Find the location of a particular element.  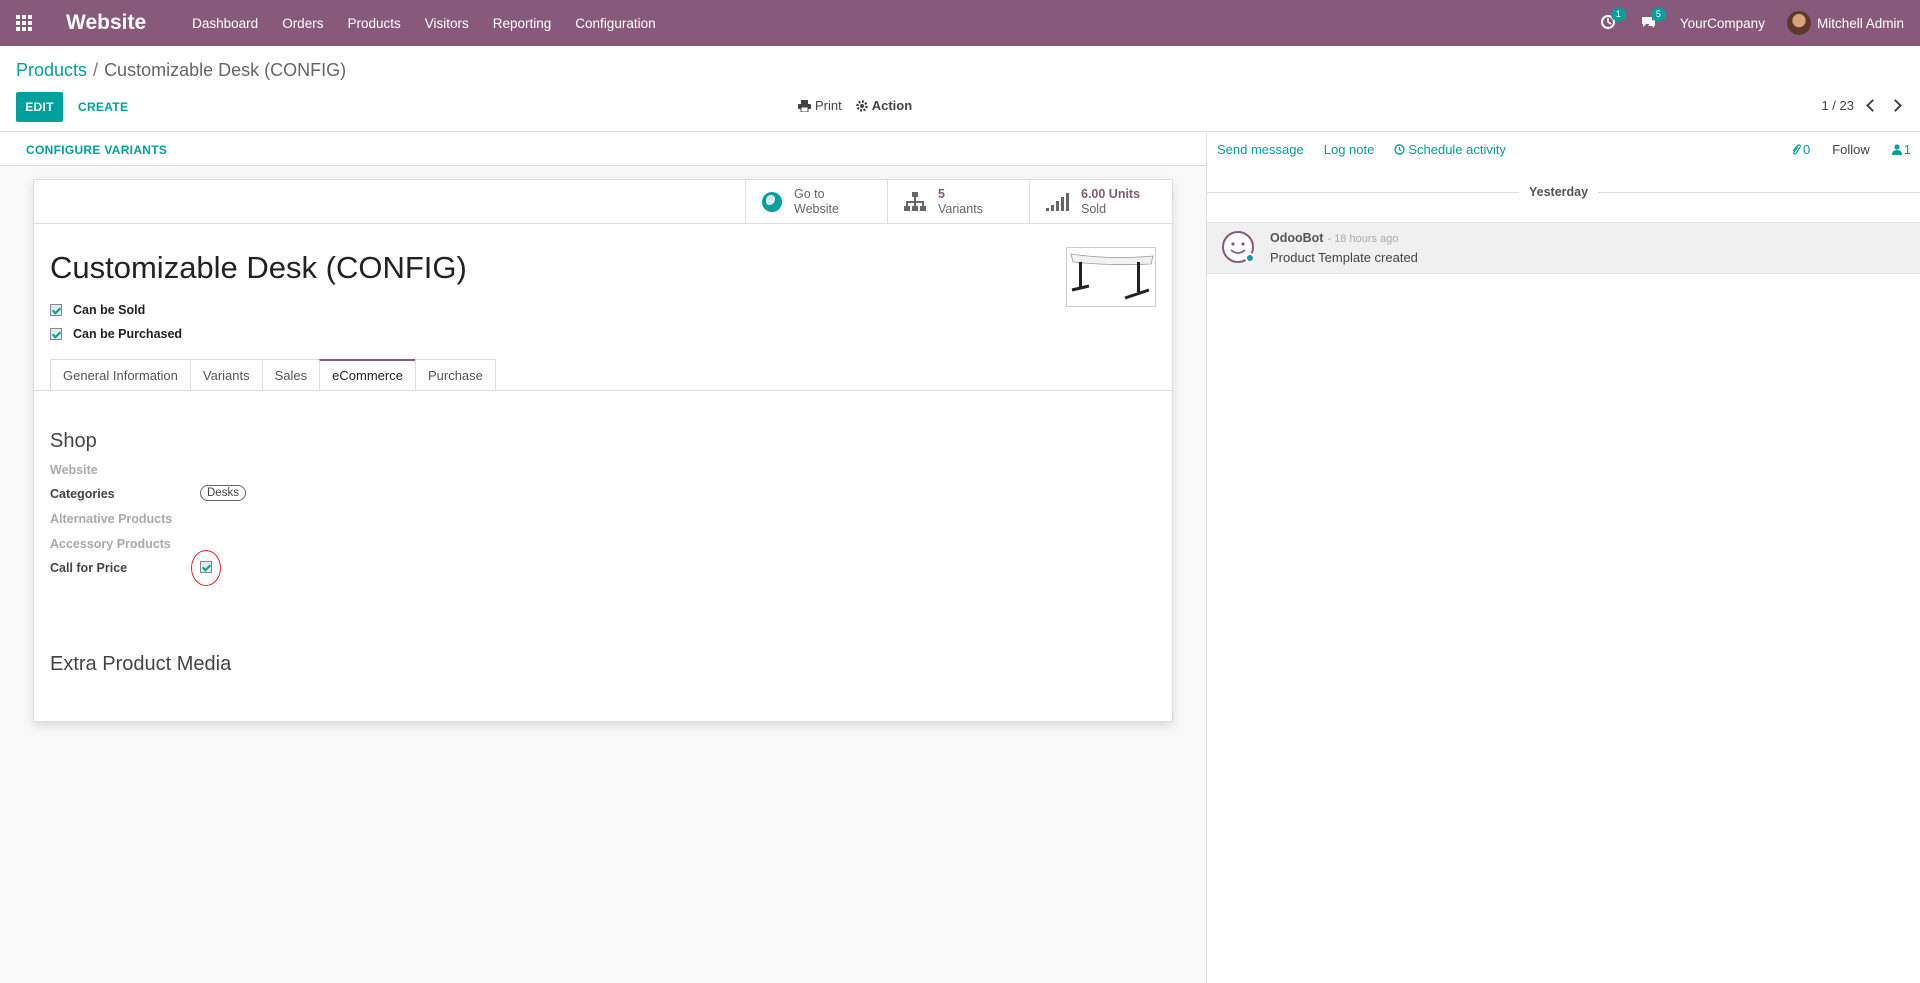

paperclip-icon is located at coordinates (1796, 149).